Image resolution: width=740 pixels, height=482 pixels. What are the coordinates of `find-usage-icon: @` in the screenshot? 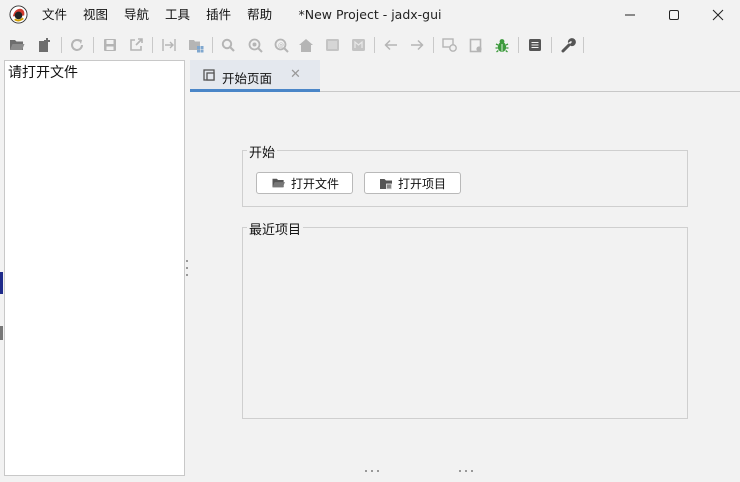 It's located at (281, 45).